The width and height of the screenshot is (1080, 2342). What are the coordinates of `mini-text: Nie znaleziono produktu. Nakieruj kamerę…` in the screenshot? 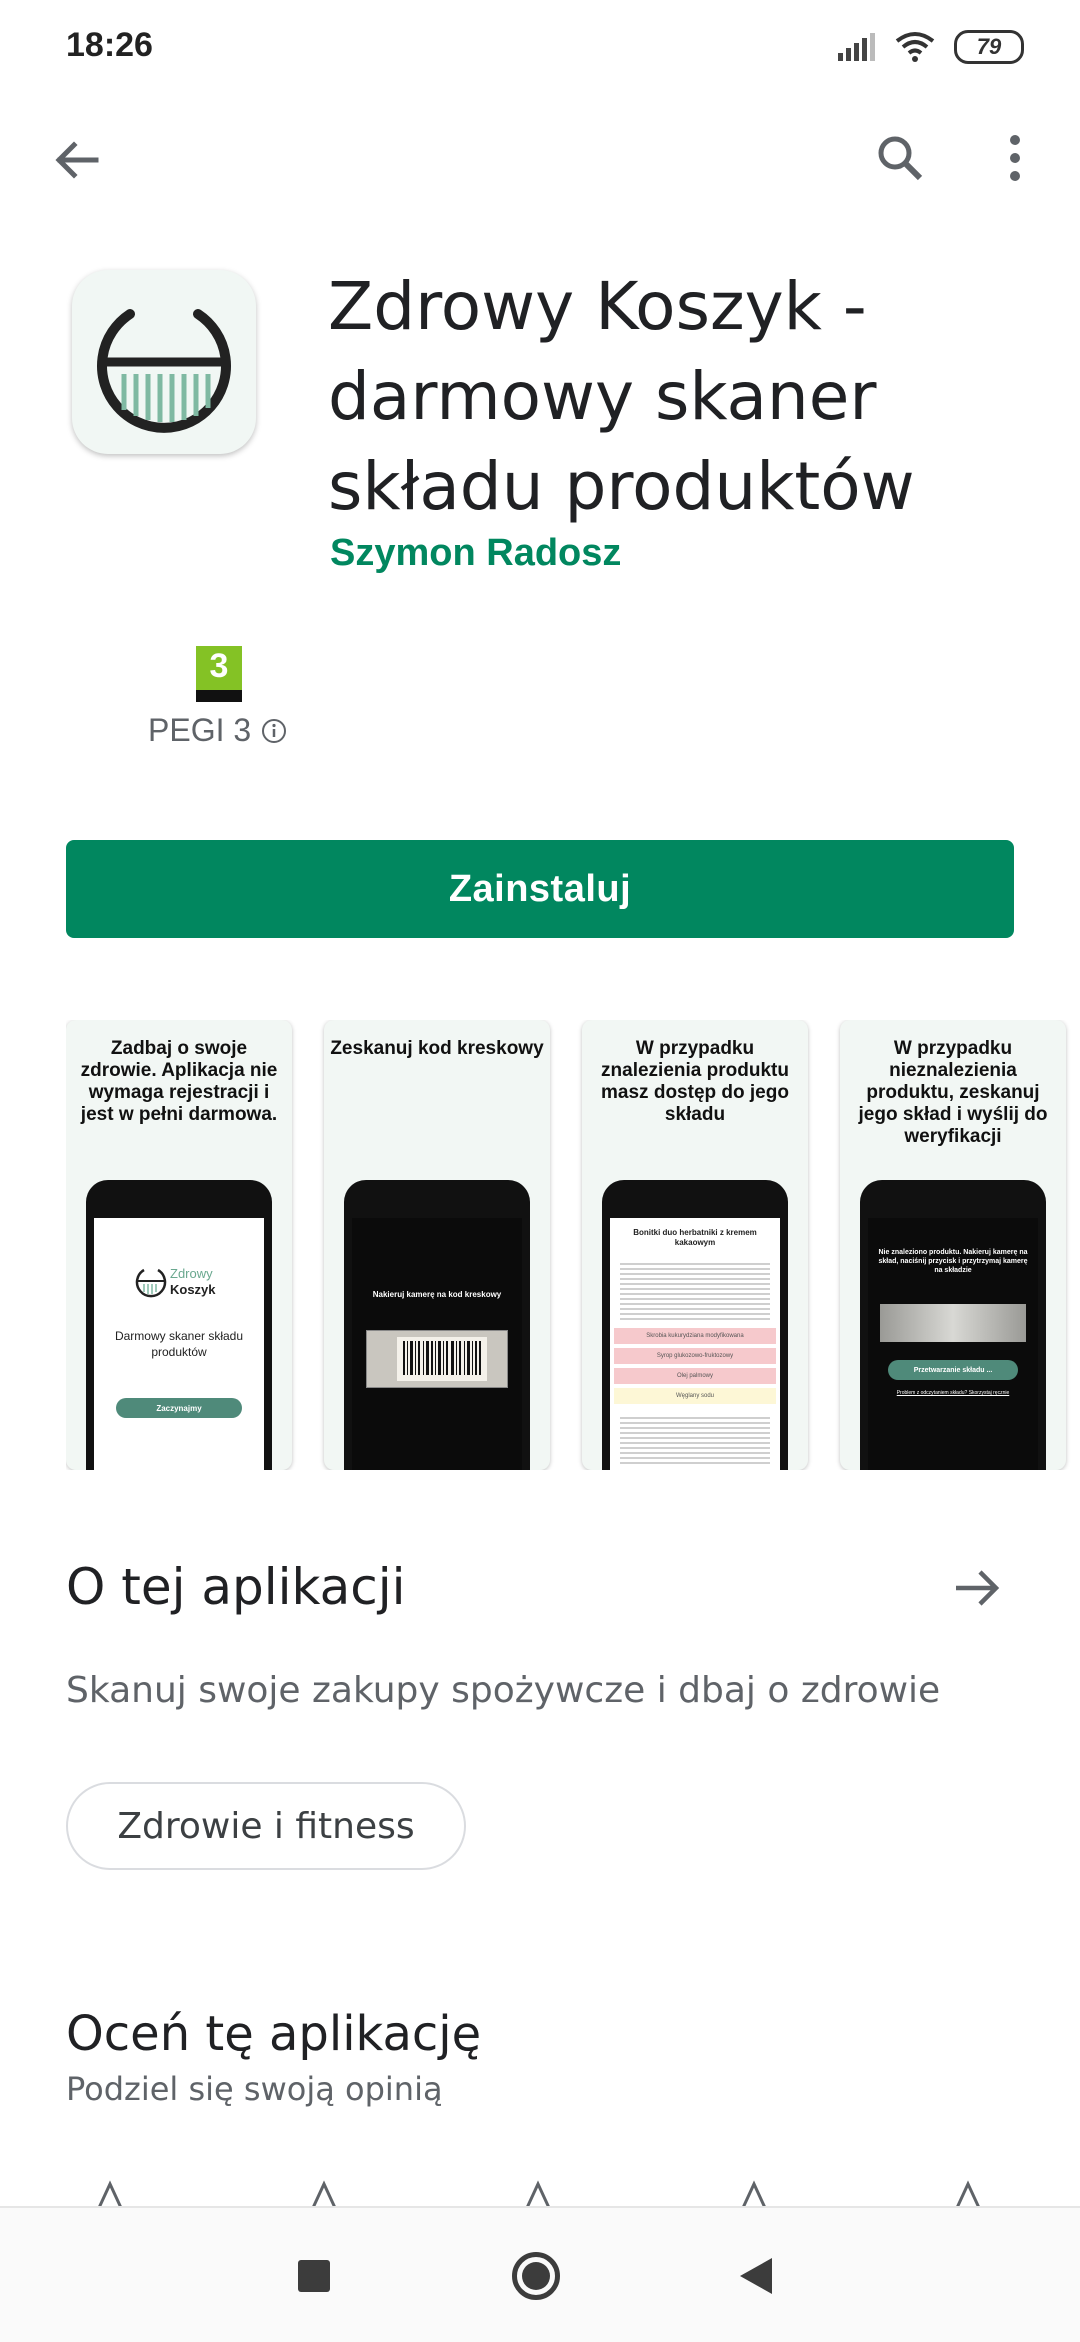 It's located at (953, 1261).